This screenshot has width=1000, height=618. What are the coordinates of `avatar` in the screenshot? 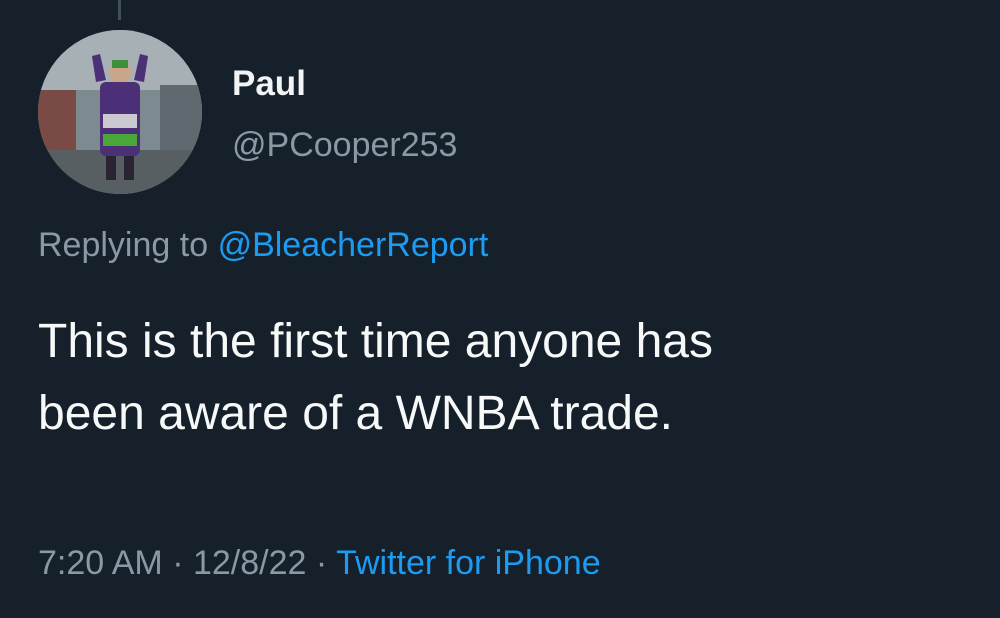 It's located at (120, 112).